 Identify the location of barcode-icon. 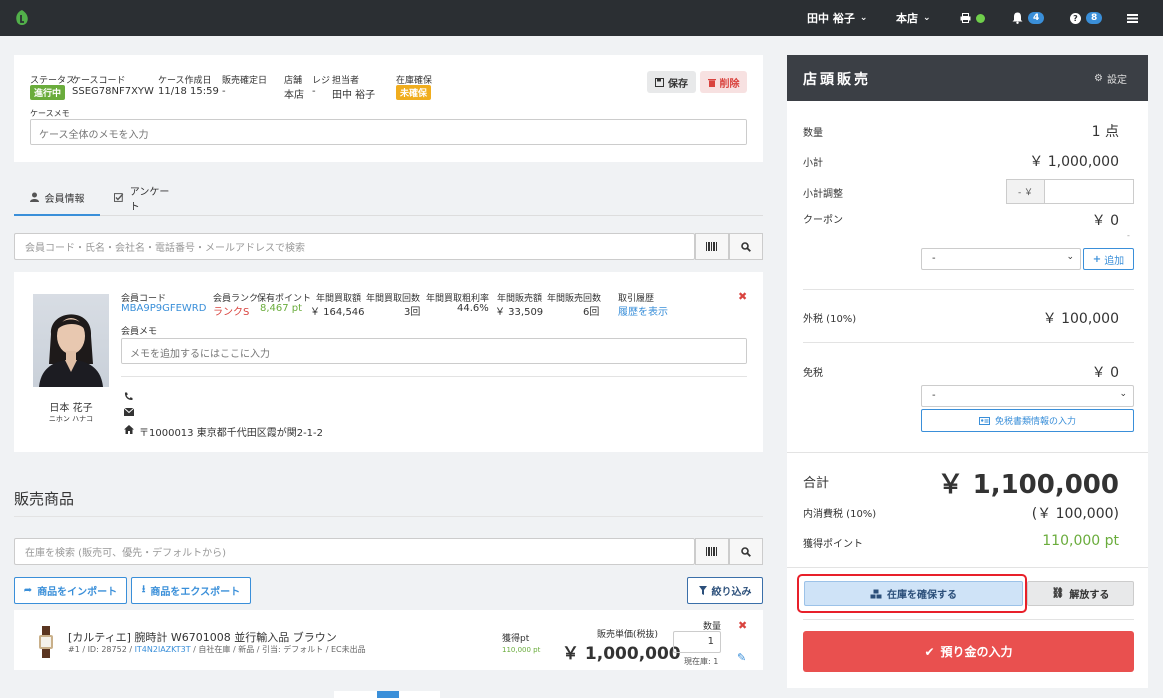
(711, 551).